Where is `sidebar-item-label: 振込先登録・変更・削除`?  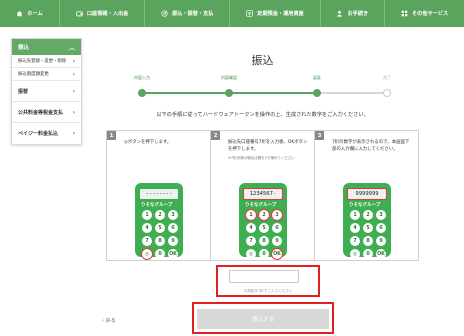 sidebar-item-label: 振込先登録・変更・削除 is located at coordinates (42, 61).